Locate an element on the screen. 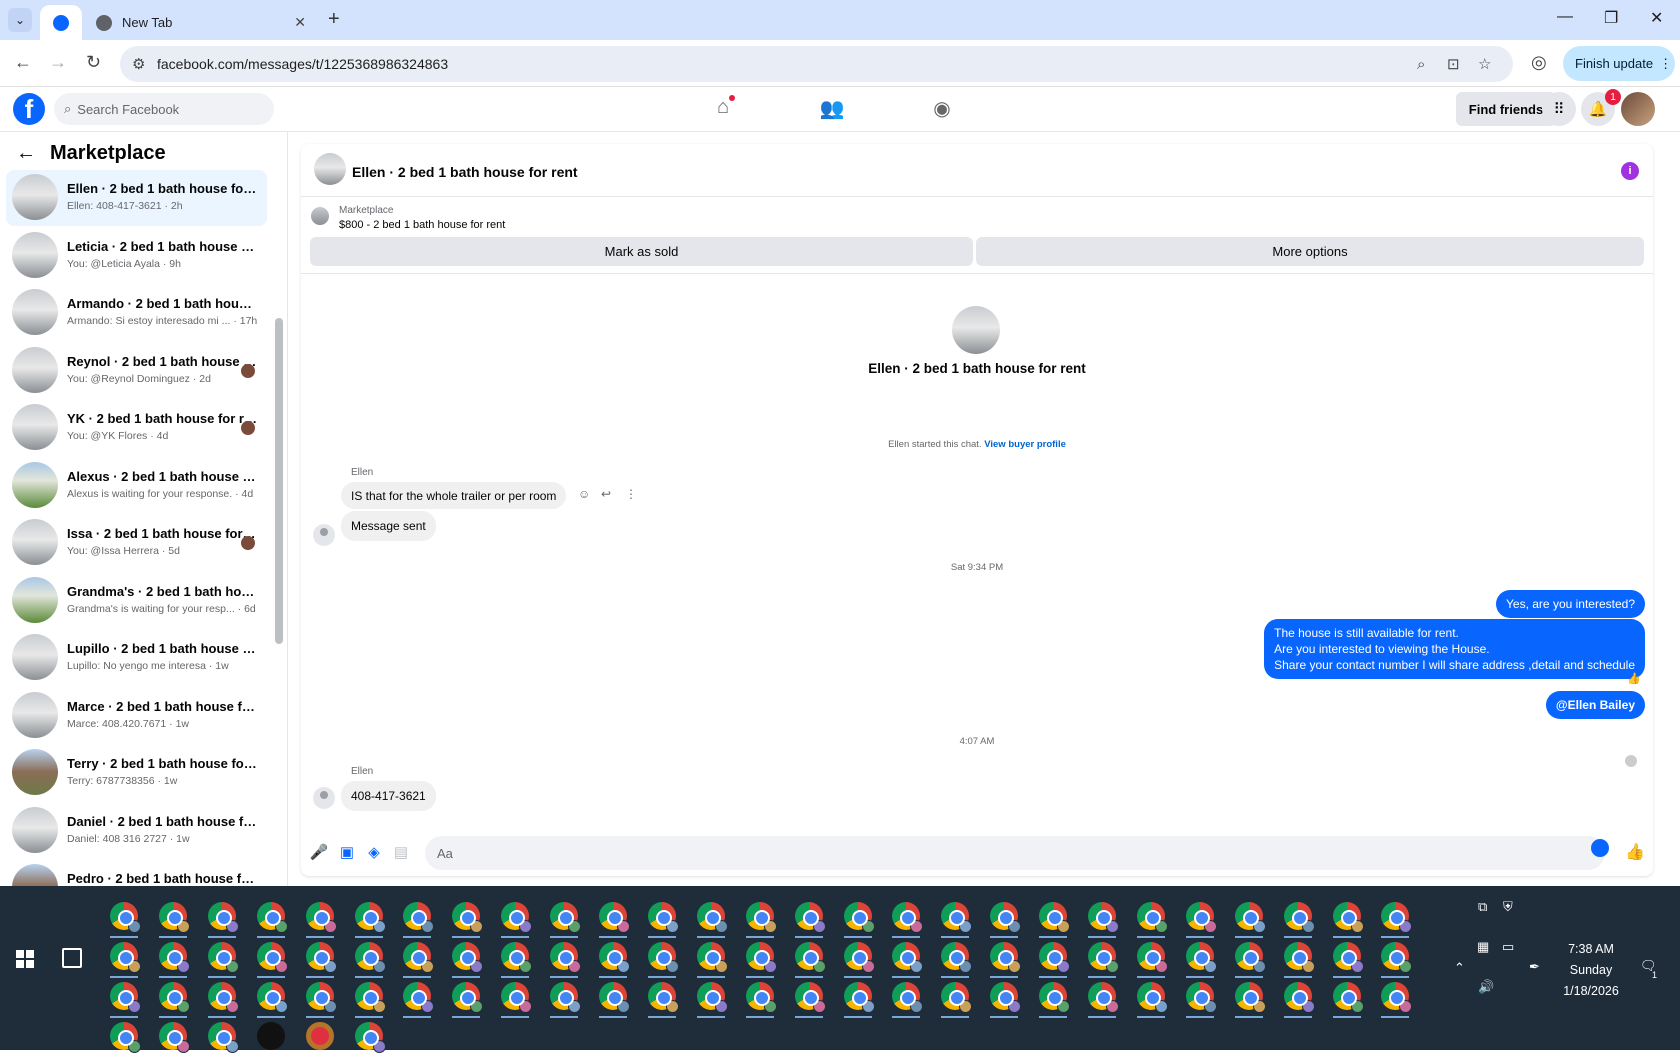 This screenshot has height=1053, width=1680. view-buyer-profile-link: View buyer profile is located at coordinates (1025, 444).